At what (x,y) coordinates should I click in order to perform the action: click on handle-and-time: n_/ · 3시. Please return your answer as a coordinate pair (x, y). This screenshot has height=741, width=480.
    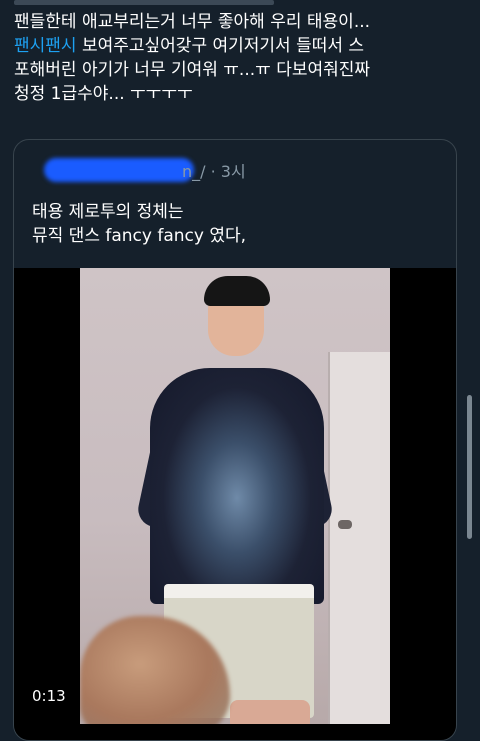
    Looking at the image, I should click on (214, 171).